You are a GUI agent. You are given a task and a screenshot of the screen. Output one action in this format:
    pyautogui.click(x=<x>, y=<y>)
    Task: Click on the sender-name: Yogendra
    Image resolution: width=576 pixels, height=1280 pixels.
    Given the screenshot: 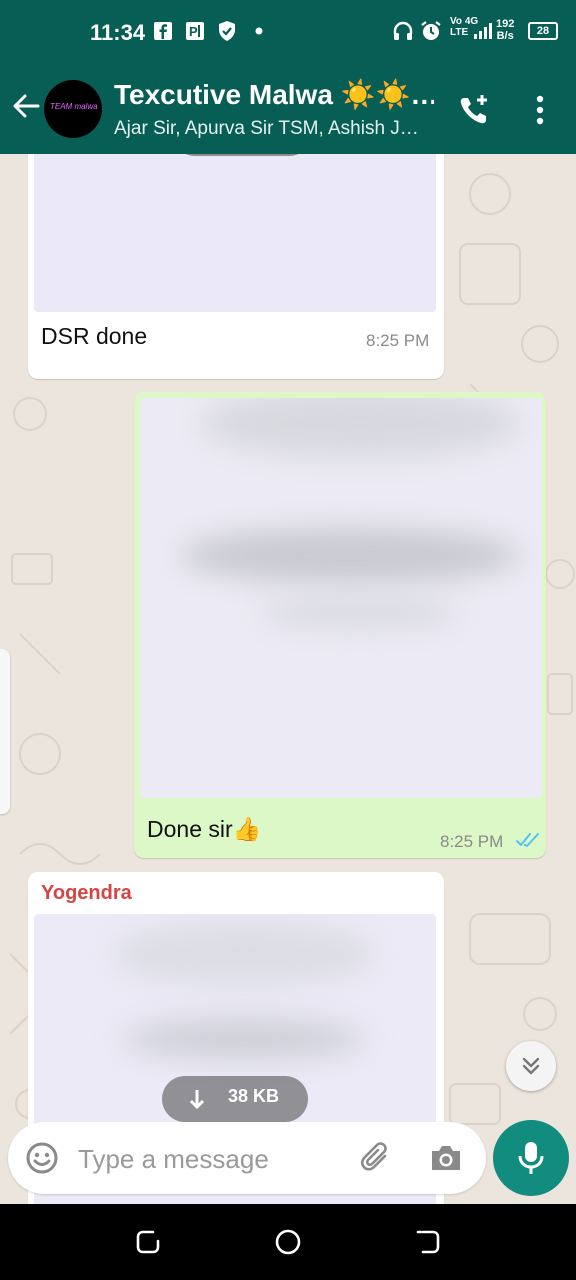 What is the action you would take?
    pyautogui.click(x=86, y=893)
    